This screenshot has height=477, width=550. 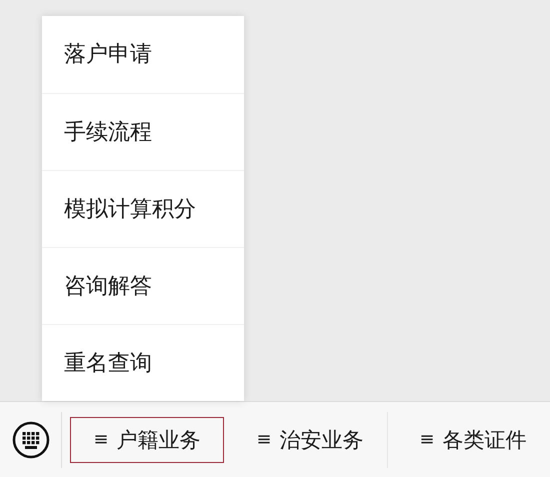 I want to click on submenu-item: 咨询解答, so click(x=143, y=285).